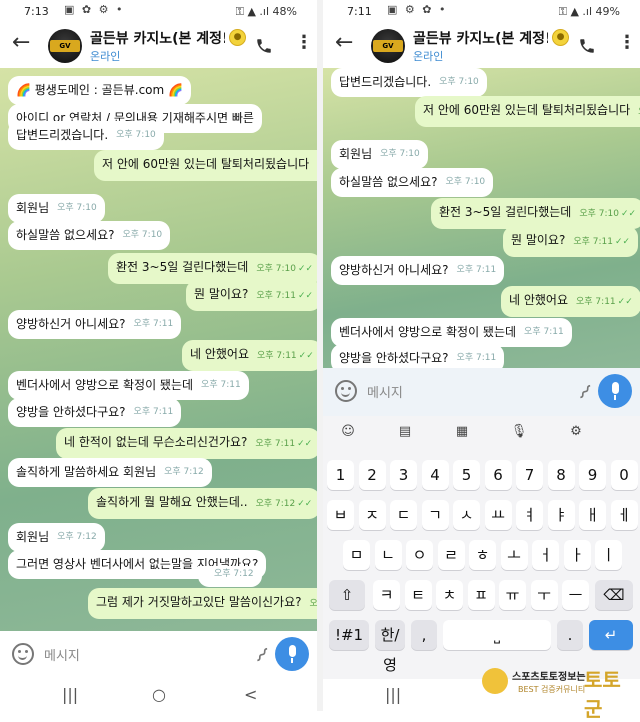 The height and width of the screenshot is (722, 640). What do you see at coordinates (519, 431) in the screenshot?
I see `voice-input-icon: 🎙` at bounding box center [519, 431].